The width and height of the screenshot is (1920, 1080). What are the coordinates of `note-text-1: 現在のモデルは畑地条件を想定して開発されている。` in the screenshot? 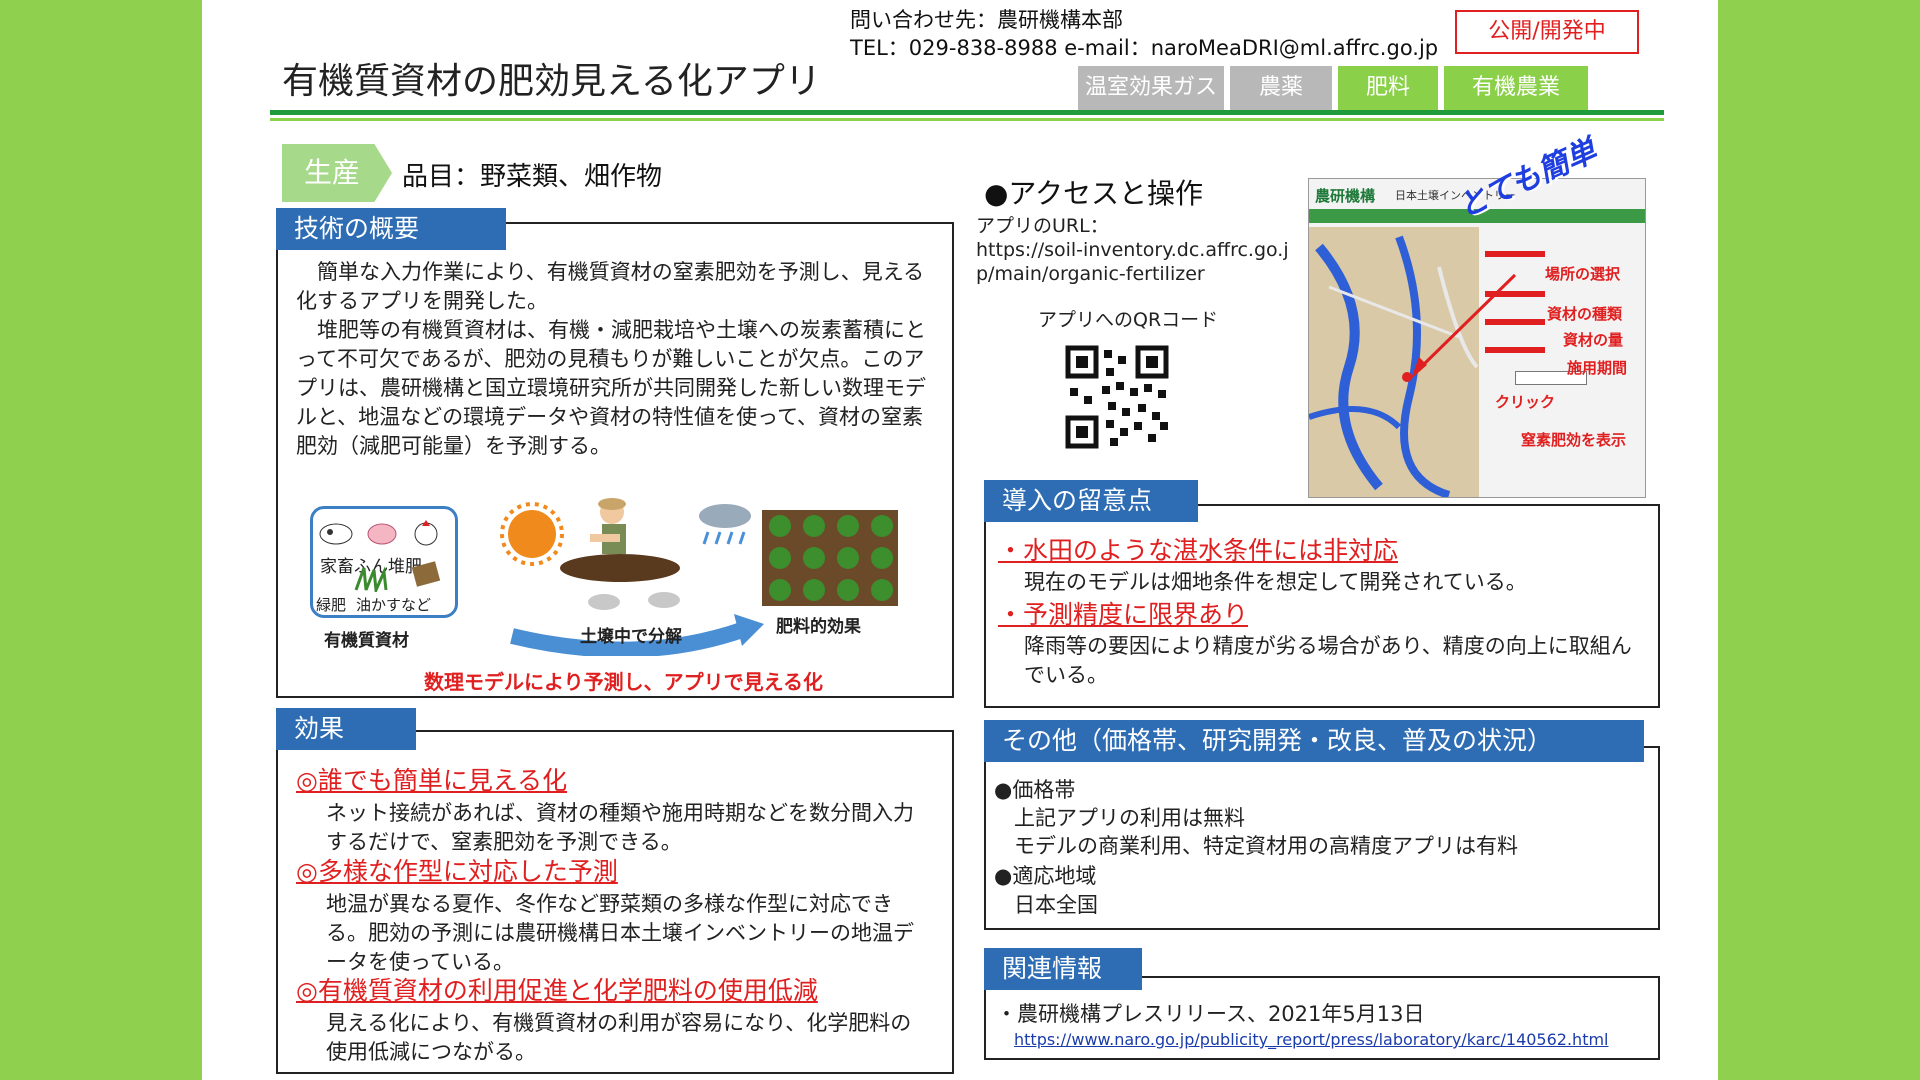 It's located at (1275, 582).